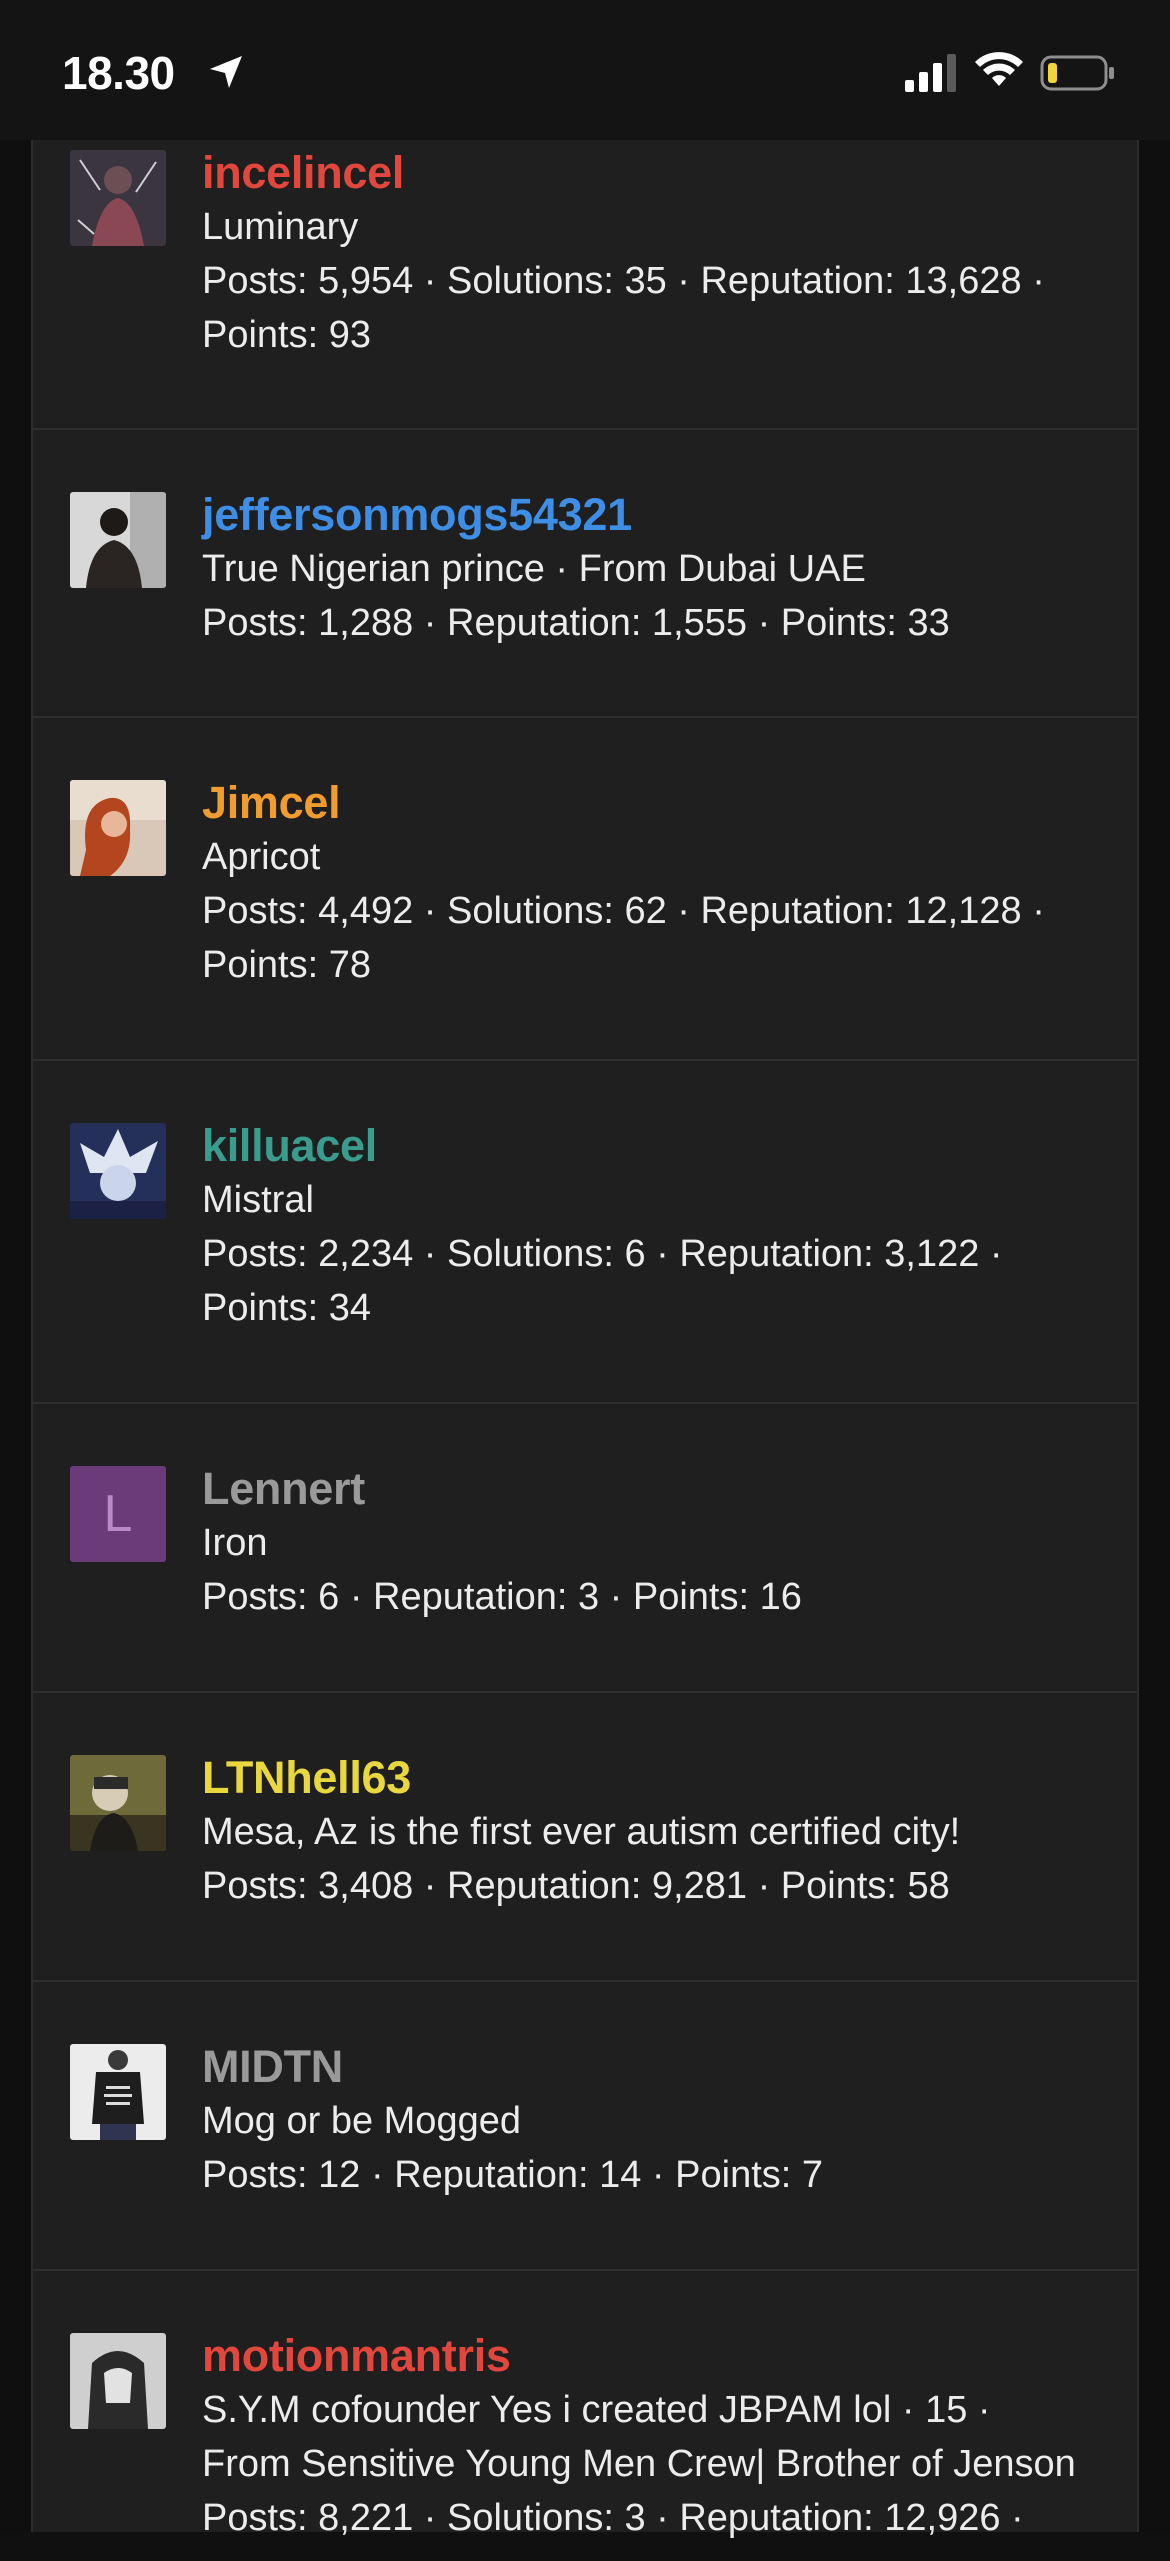 This screenshot has width=1170, height=2561. I want to click on member-username: jeffersonmogs54321, so click(654, 515).